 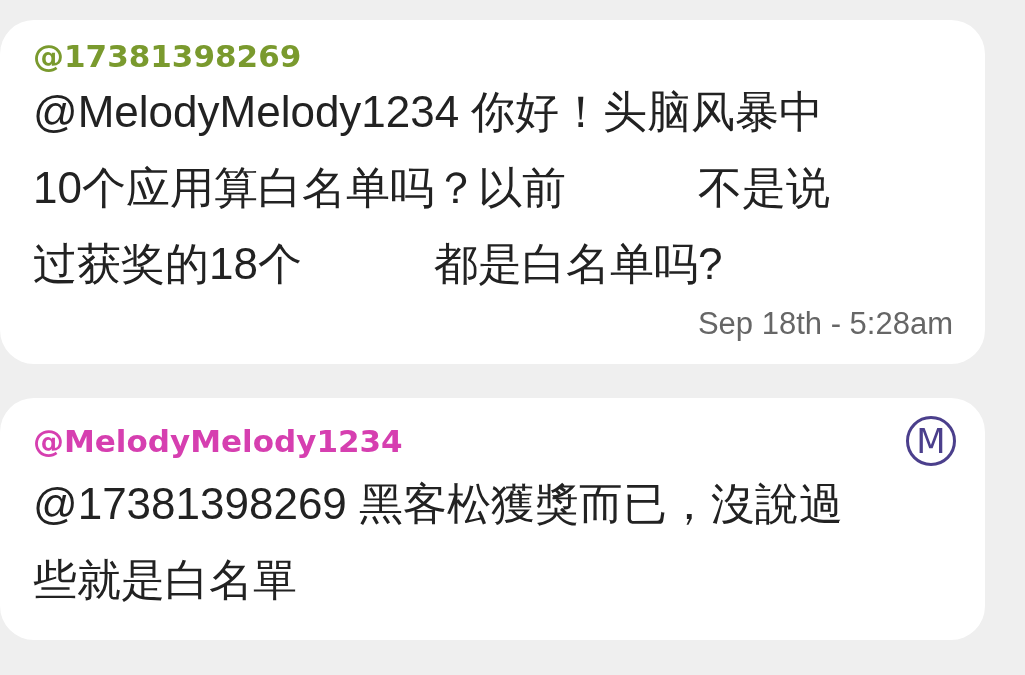 What do you see at coordinates (218, 441) in the screenshot?
I see `author-name: @MelodyMelody1234` at bounding box center [218, 441].